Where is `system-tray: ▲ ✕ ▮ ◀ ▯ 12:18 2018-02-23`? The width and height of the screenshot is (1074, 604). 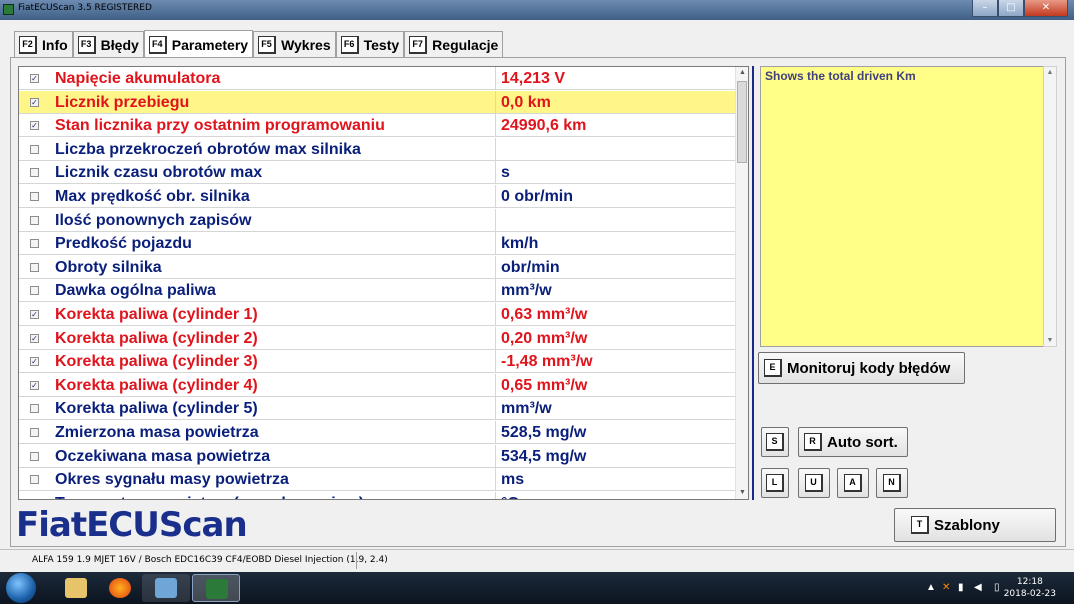 system-tray: ▲ ✕ ▮ ◀ ▯ 12:18 2018-02-23 is located at coordinates (994, 588).